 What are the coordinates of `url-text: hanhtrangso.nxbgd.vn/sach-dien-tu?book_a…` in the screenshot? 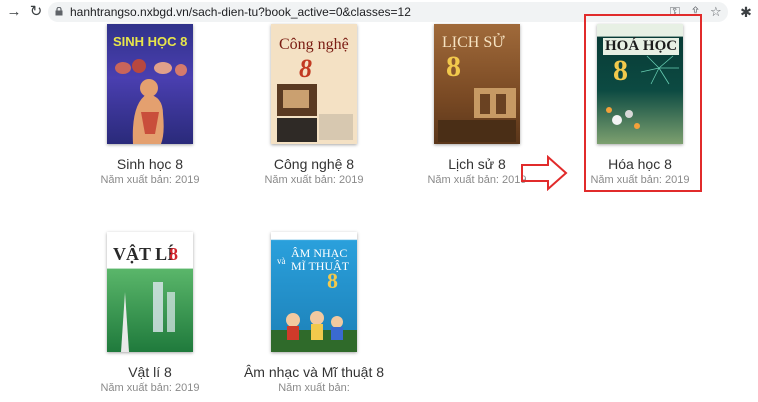 It's located at (240, 12).